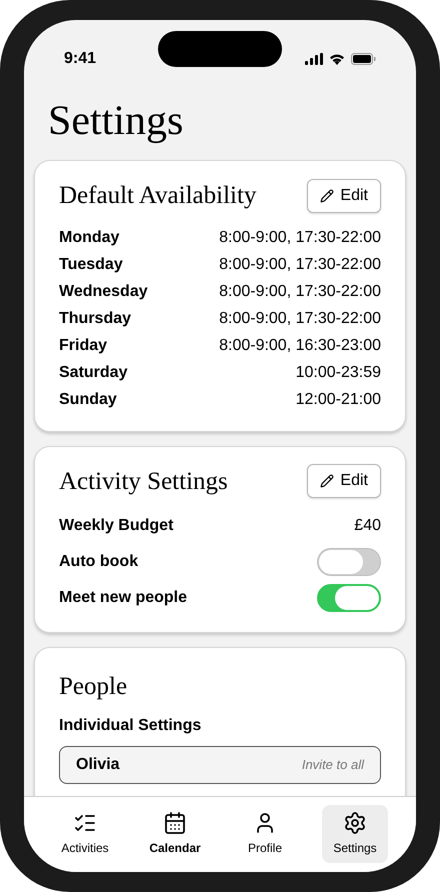  What do you see at coordinates (157, 196) in the screenshot?
I see `card-title: Default Availability` at bounding box center [157, 196].